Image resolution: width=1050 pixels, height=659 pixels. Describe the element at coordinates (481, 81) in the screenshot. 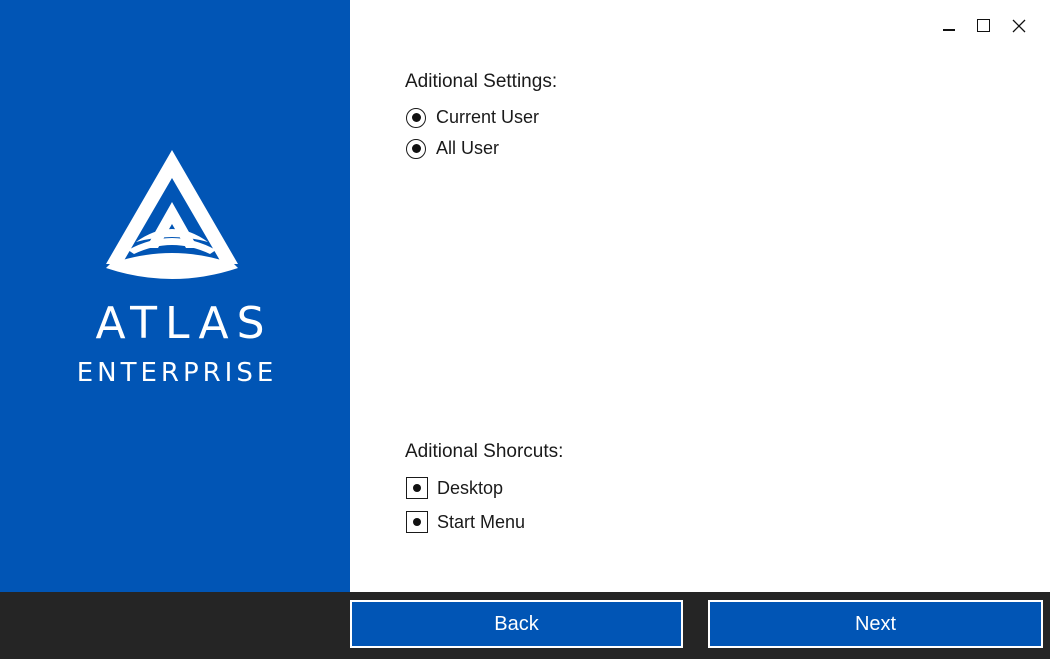

I see `settings-title: Aditional Settings:` at that location.